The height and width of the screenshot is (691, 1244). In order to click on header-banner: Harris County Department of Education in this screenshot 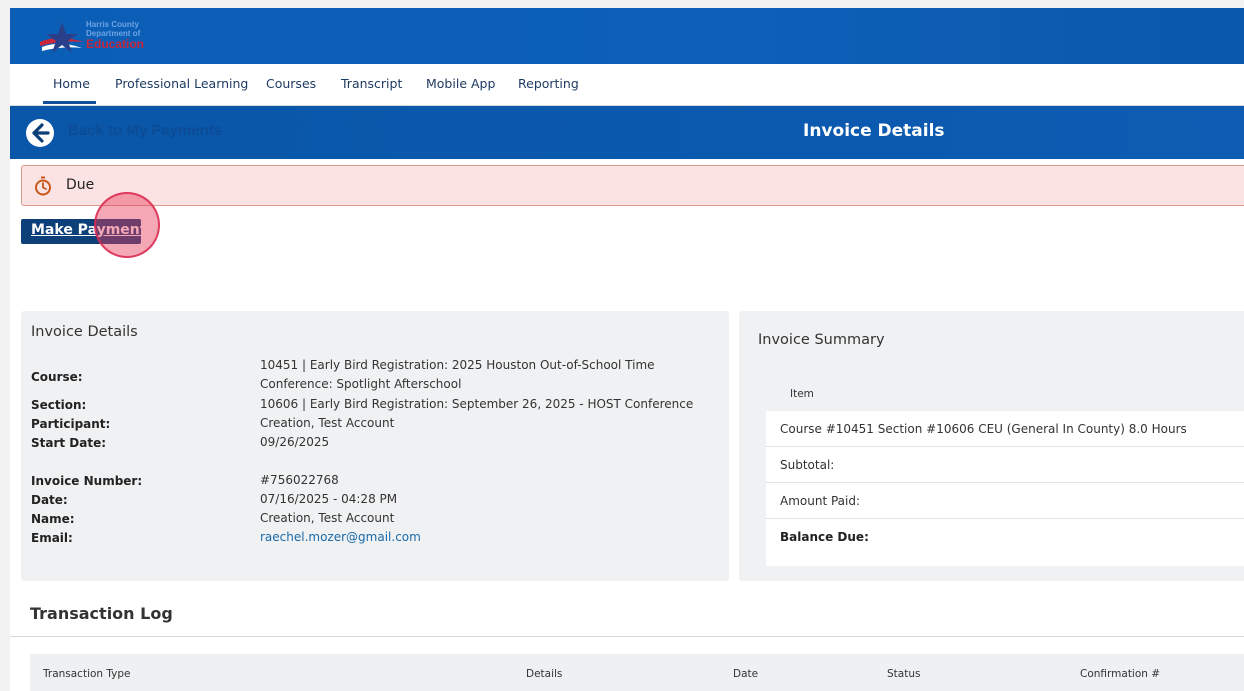, I will do `click(627, 36)`.